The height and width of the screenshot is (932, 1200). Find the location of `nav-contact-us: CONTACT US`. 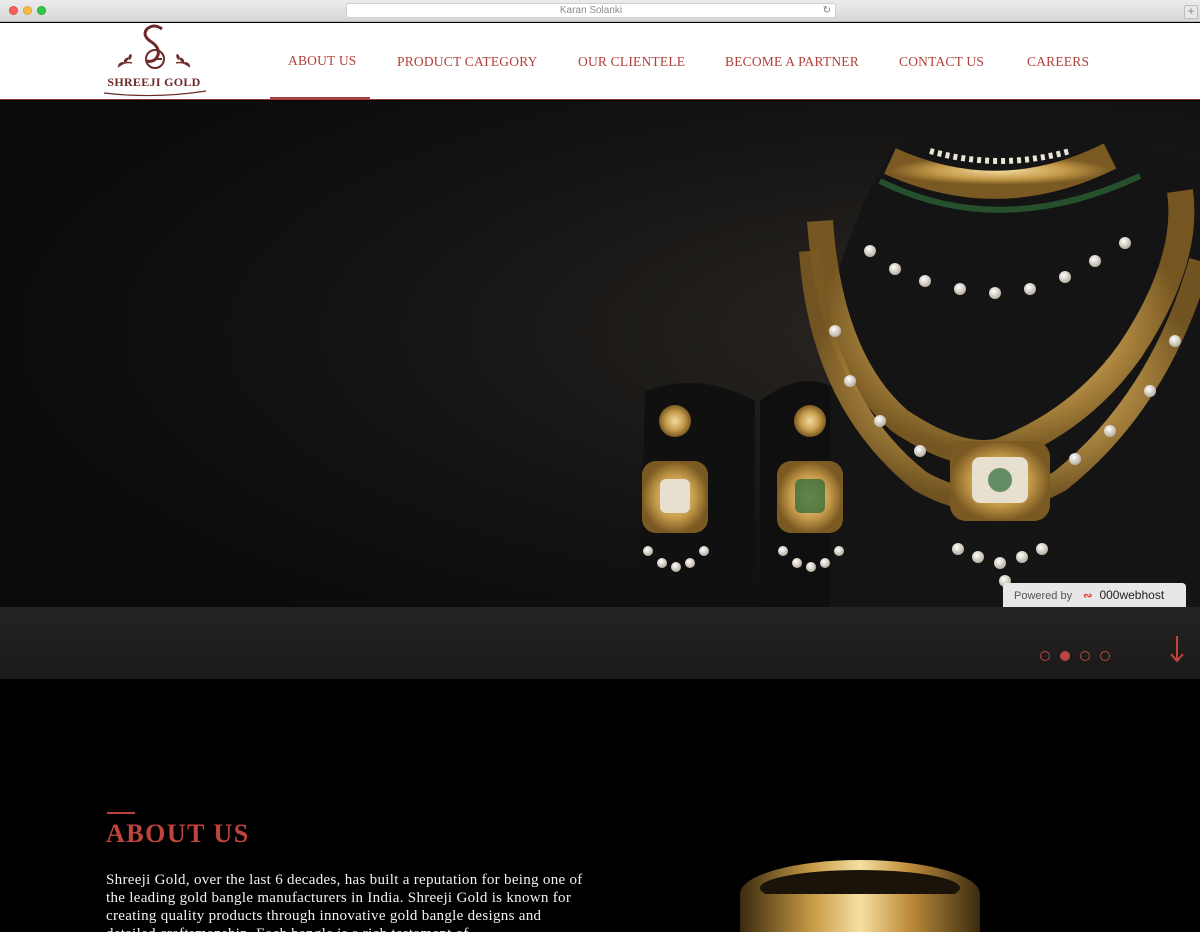

nav-contact-us: CONTACT US is located at coordinates (941, 62).